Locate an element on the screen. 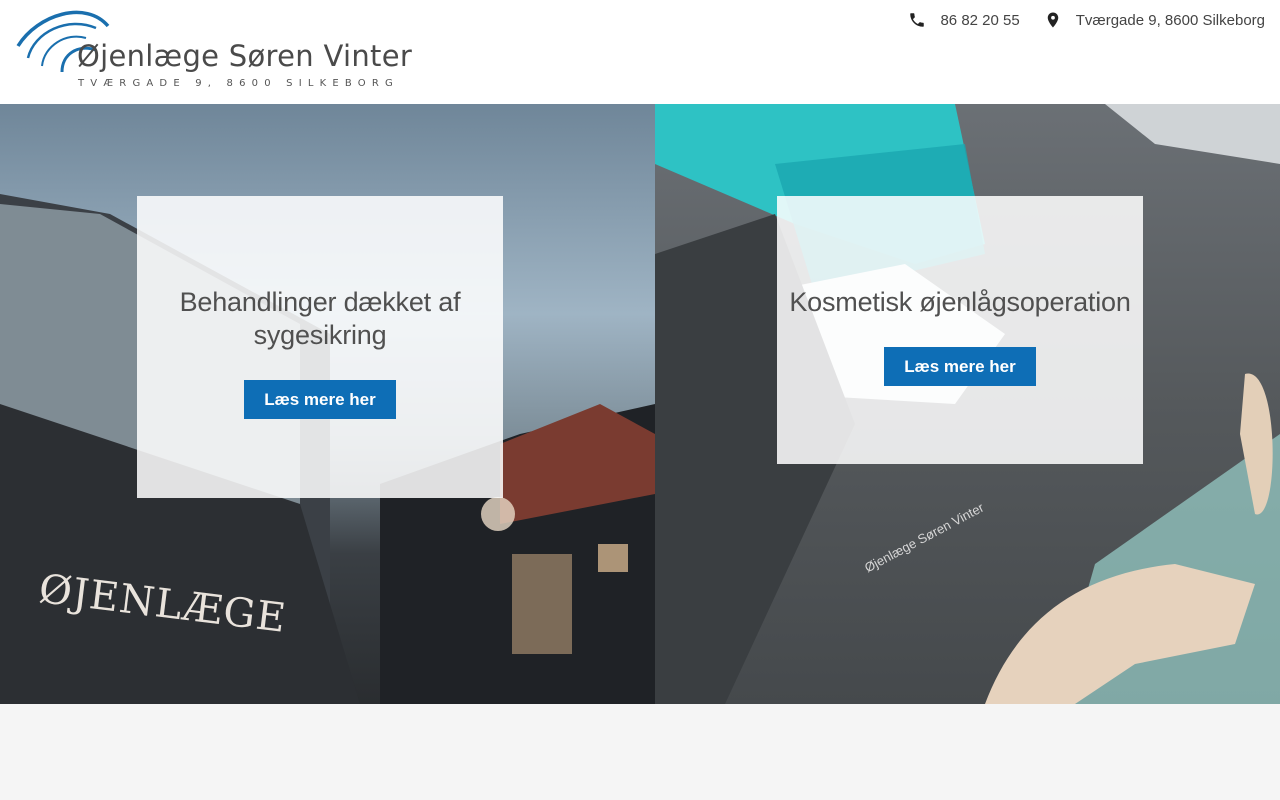 The height and width of the screenshot is (800, 1280). address-text: Tværgade 9, 8600 Silkeborg is located at coordinates (1170, 20).